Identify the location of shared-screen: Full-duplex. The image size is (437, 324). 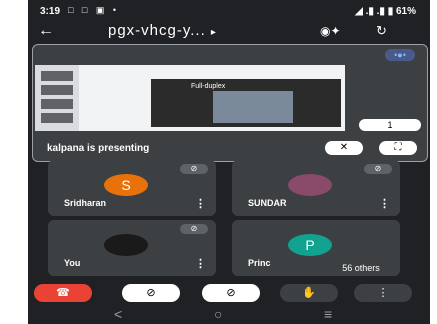
(190, 98).